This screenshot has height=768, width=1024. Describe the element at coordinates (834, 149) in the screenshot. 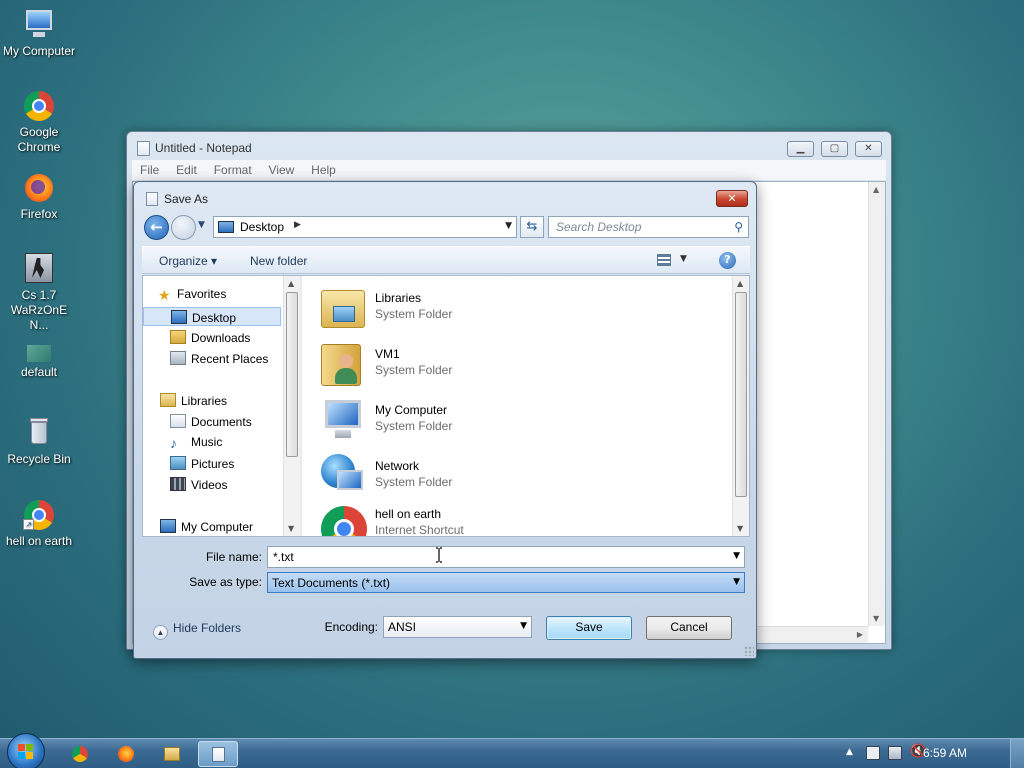

I see `maximize-button: ▢` at that location.